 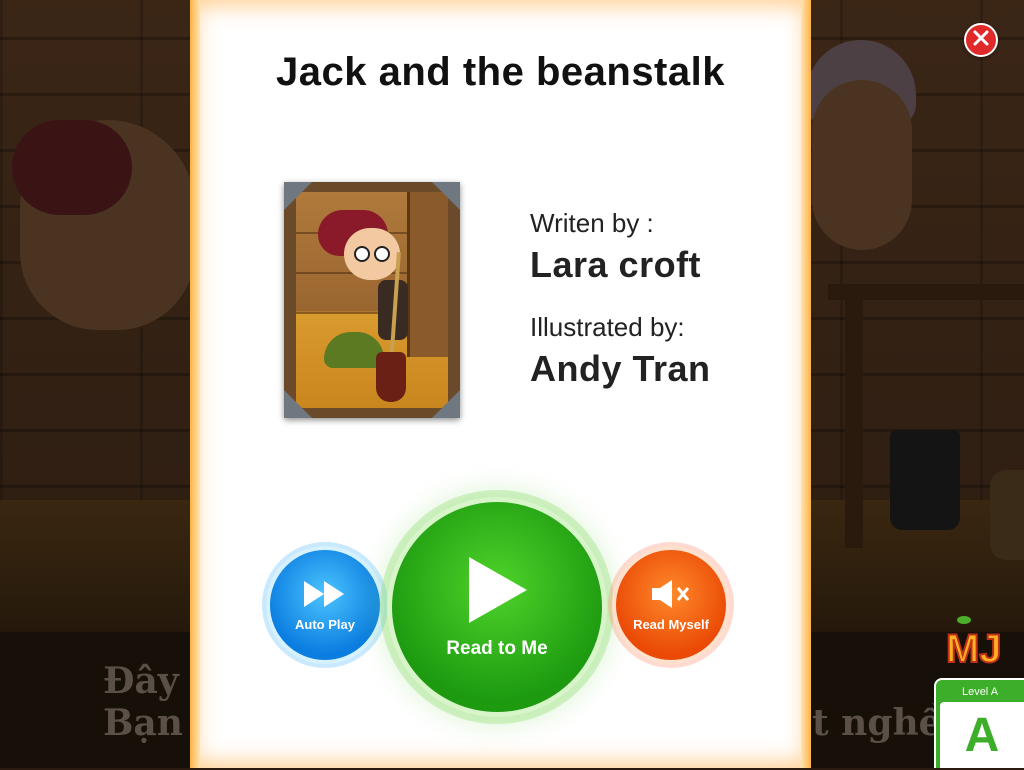 I want to click on close-button, so click(x=981, y=40).